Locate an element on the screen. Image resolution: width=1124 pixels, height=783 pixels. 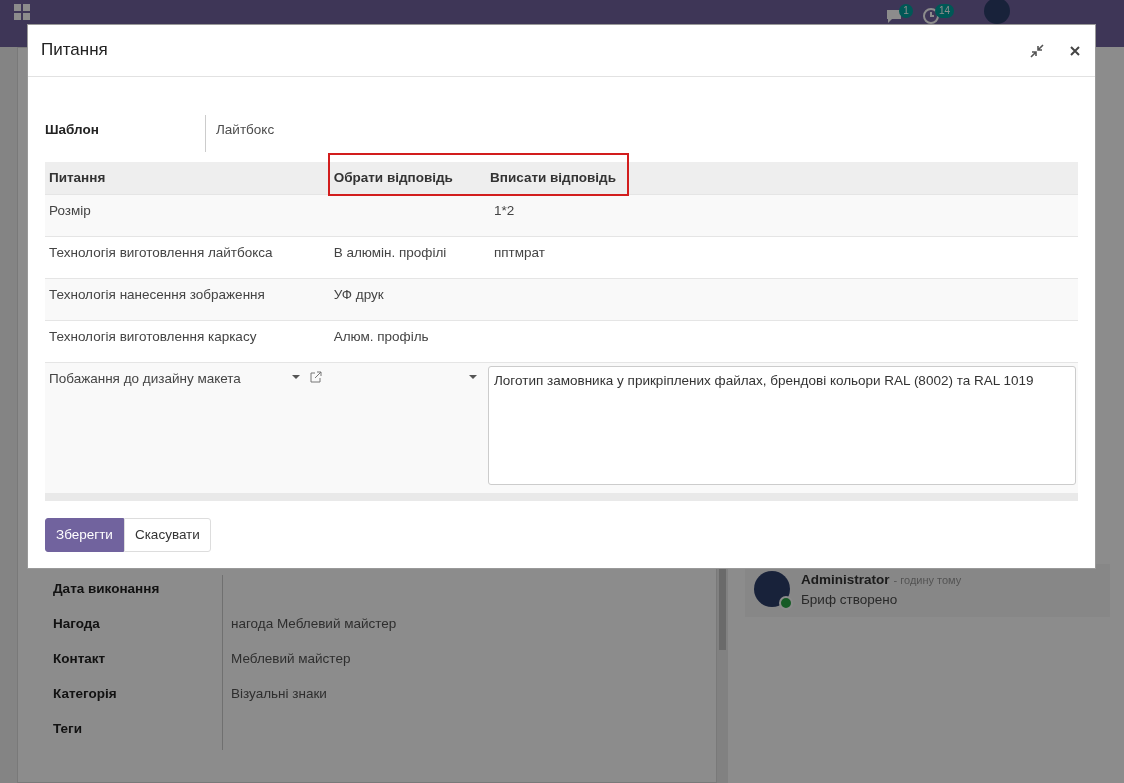
field-value: Меблевий майстер is located at coordinates (291, 658).